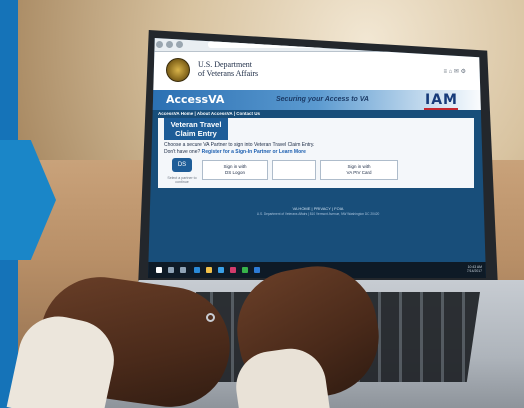 The width and height of the screenshot is (524, 408). Describe the element at coordinates (294, 170) in the screenshot. I see `signin-partner-button` at that location.